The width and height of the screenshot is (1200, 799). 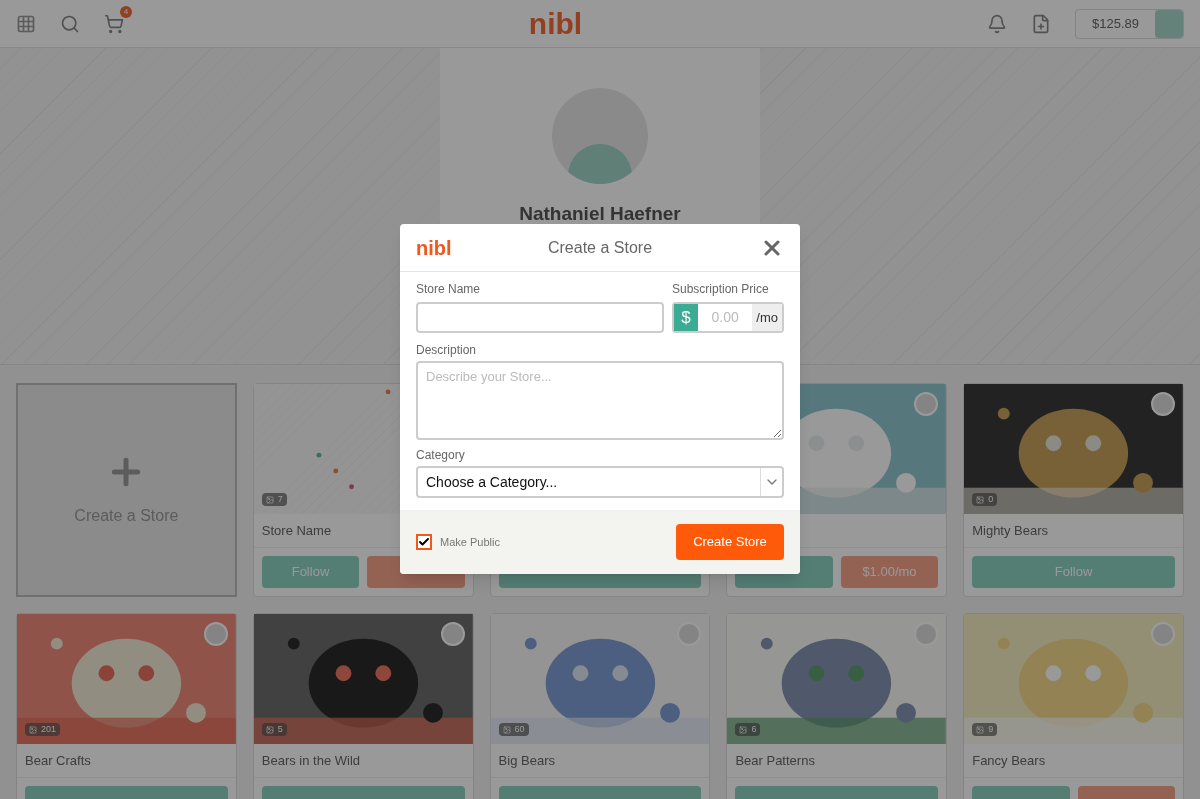 I want to click on store-title: Bear Crafts, so click(x=58, y=760).